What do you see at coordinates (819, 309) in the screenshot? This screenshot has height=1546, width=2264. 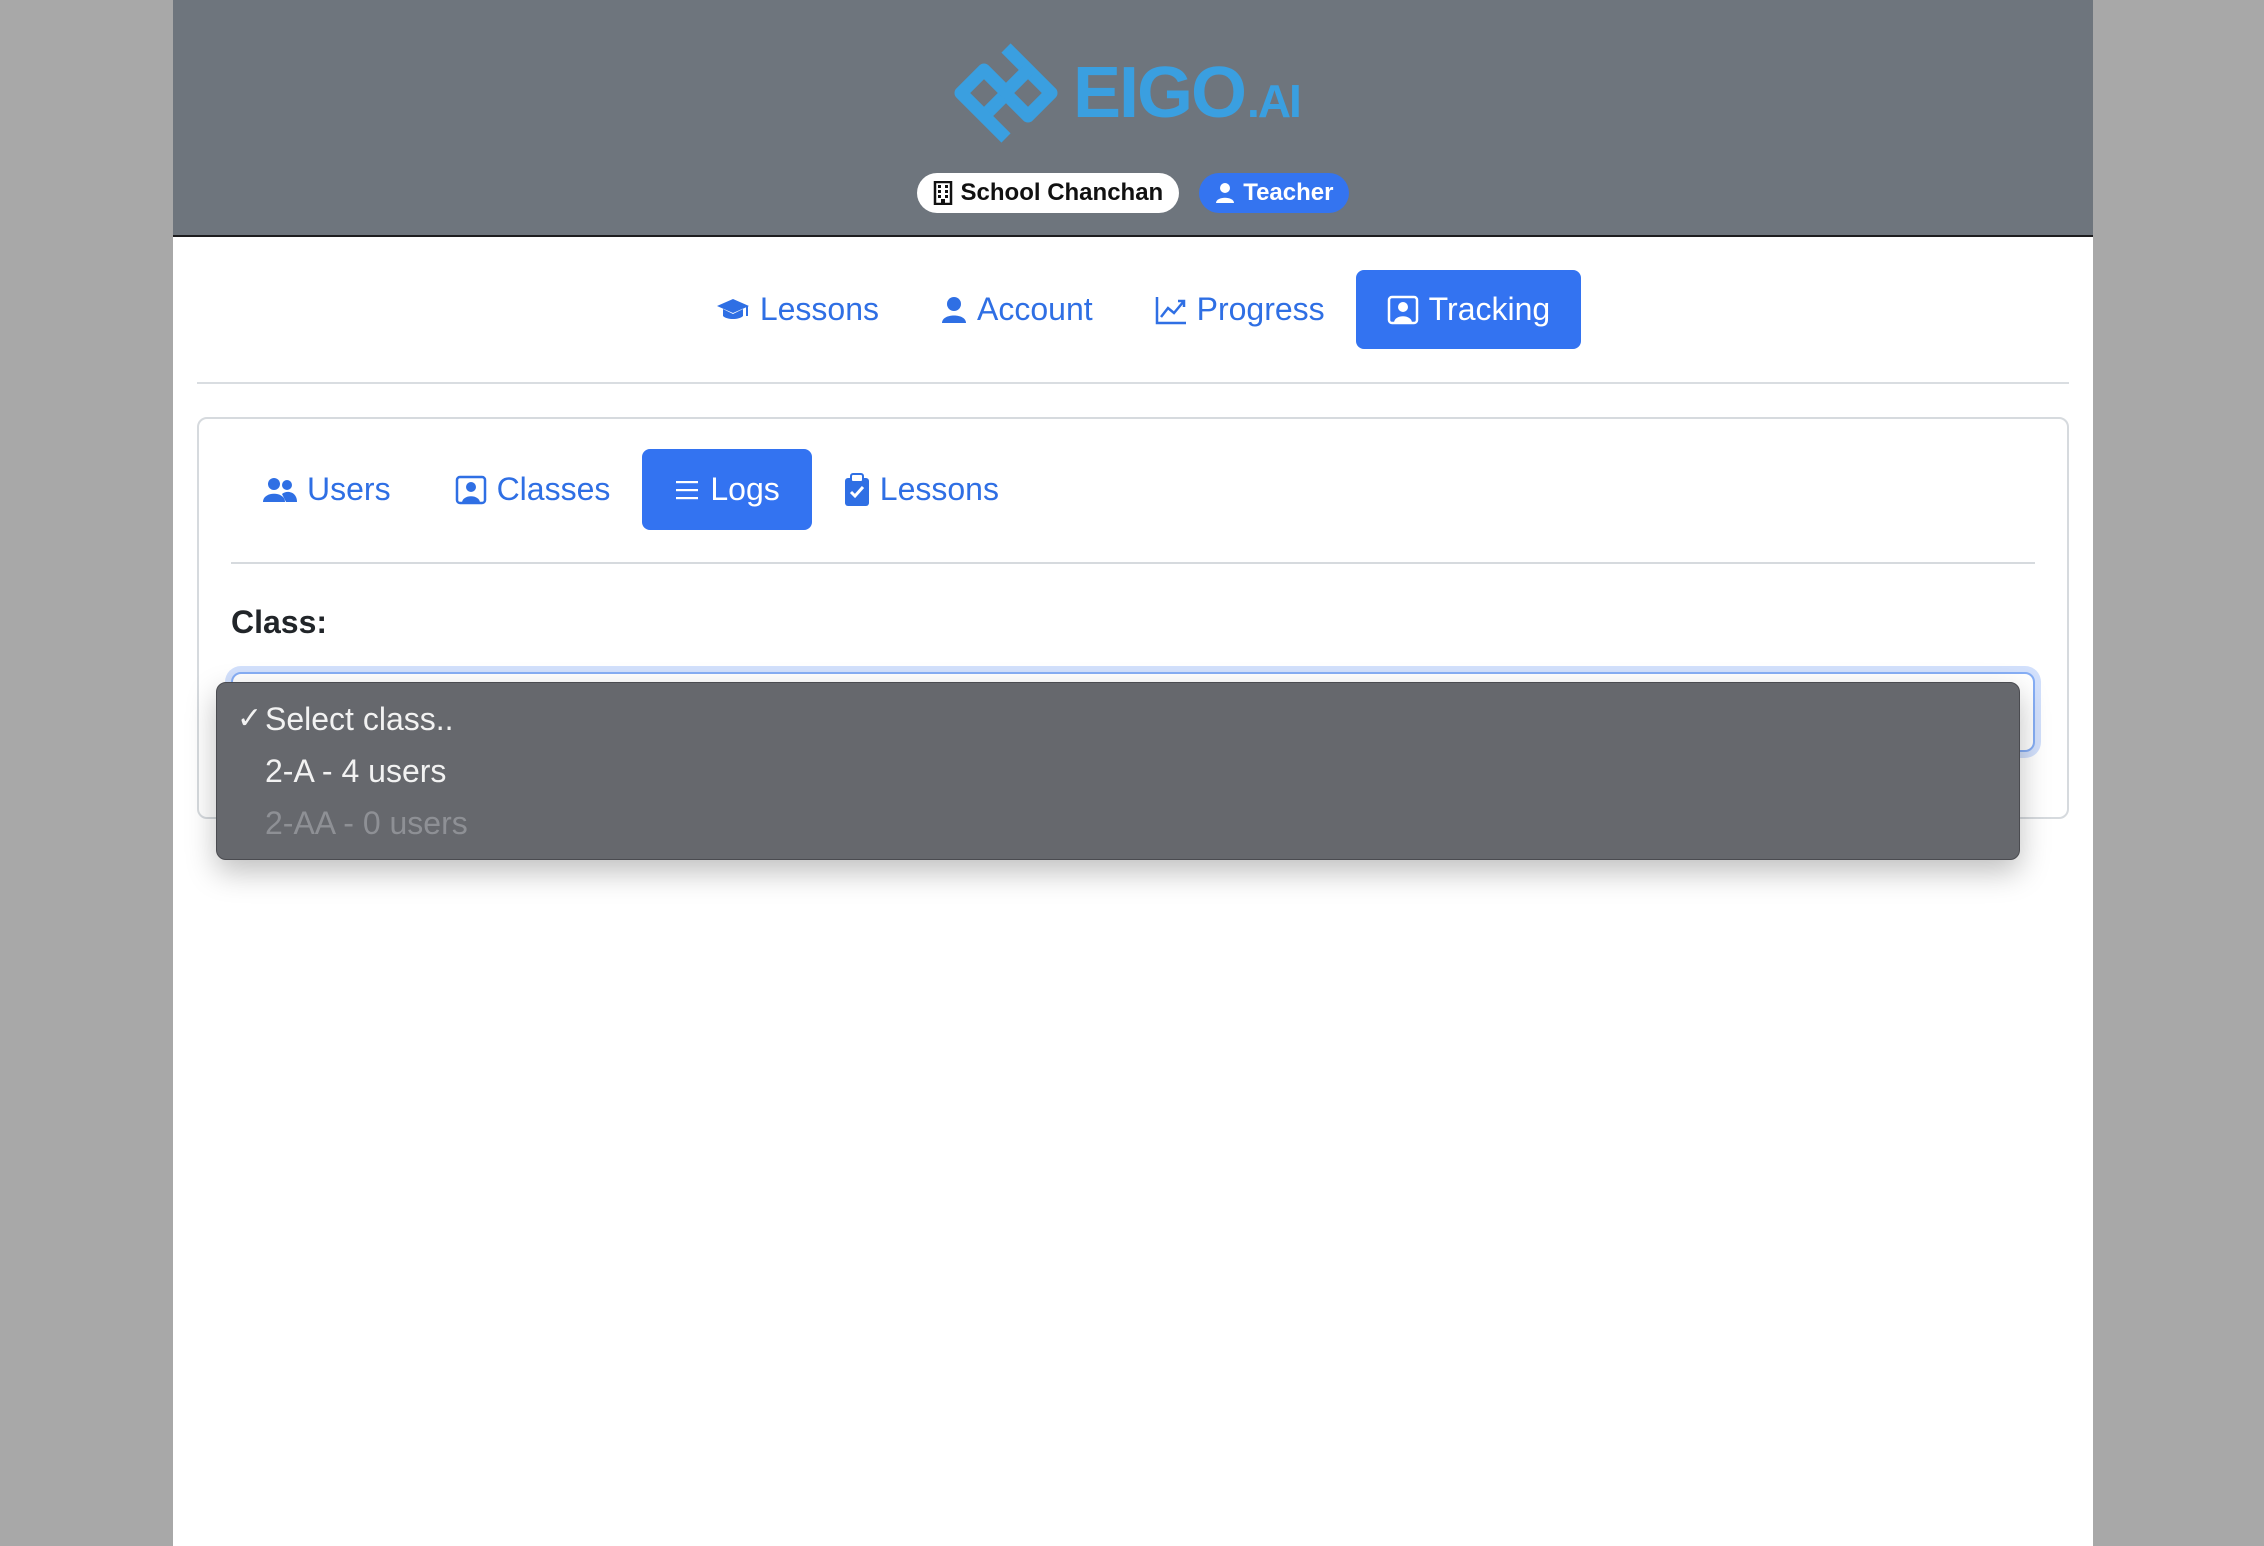 I see `nav-label: Lessons` at bounding box center [819, 309].